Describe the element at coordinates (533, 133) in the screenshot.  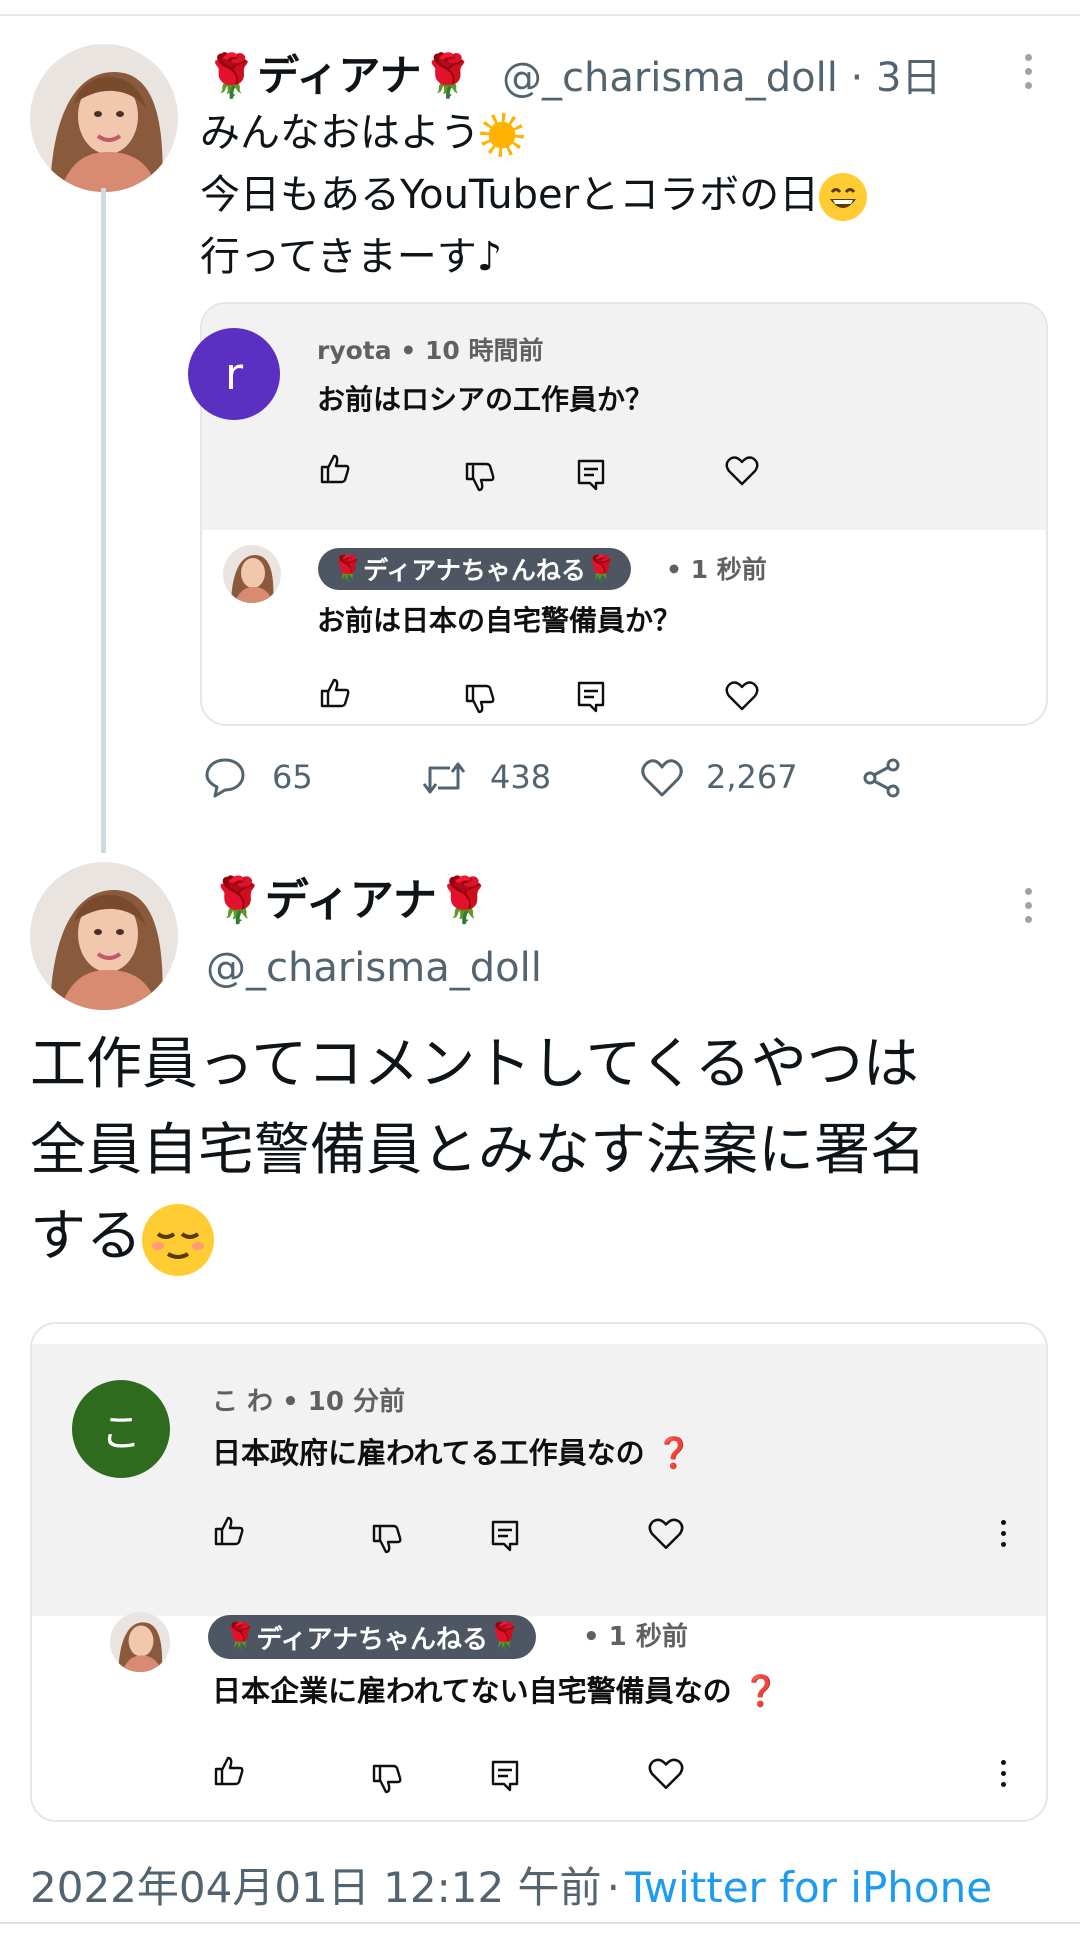
I see `tweet-line: みんなおはよう` at that location.